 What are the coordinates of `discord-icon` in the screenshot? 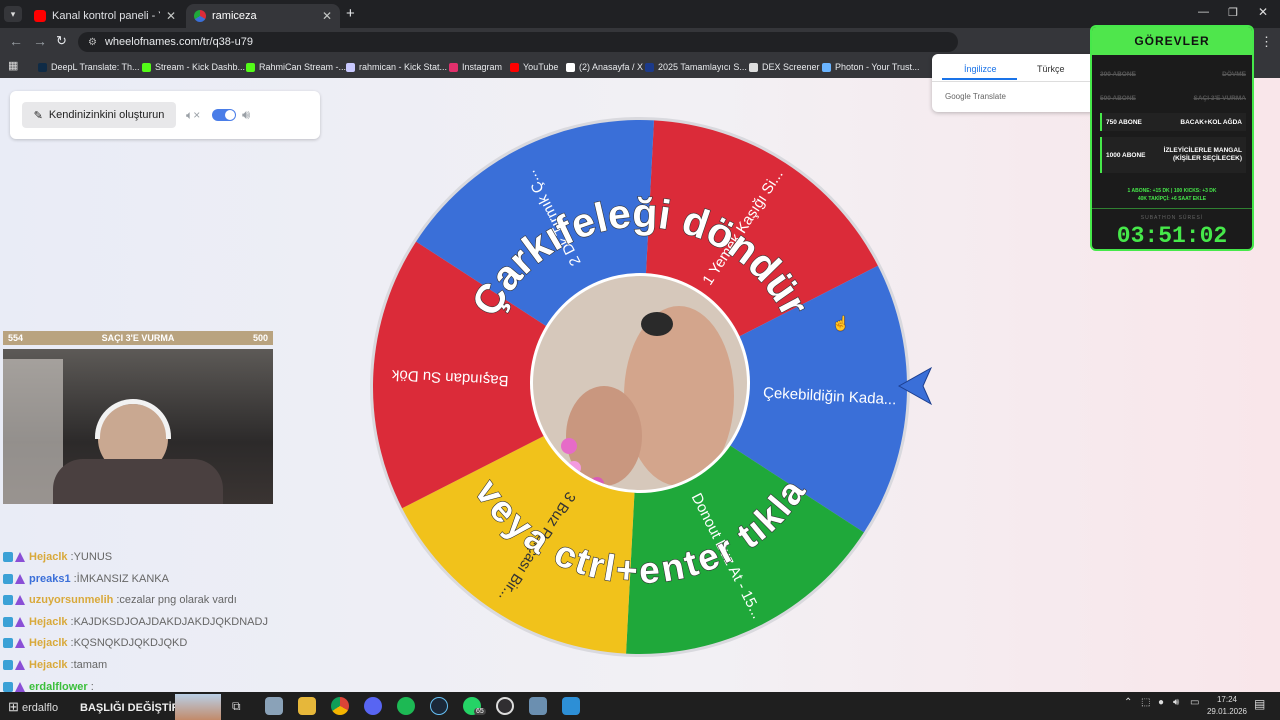 It's located at (373, 706).